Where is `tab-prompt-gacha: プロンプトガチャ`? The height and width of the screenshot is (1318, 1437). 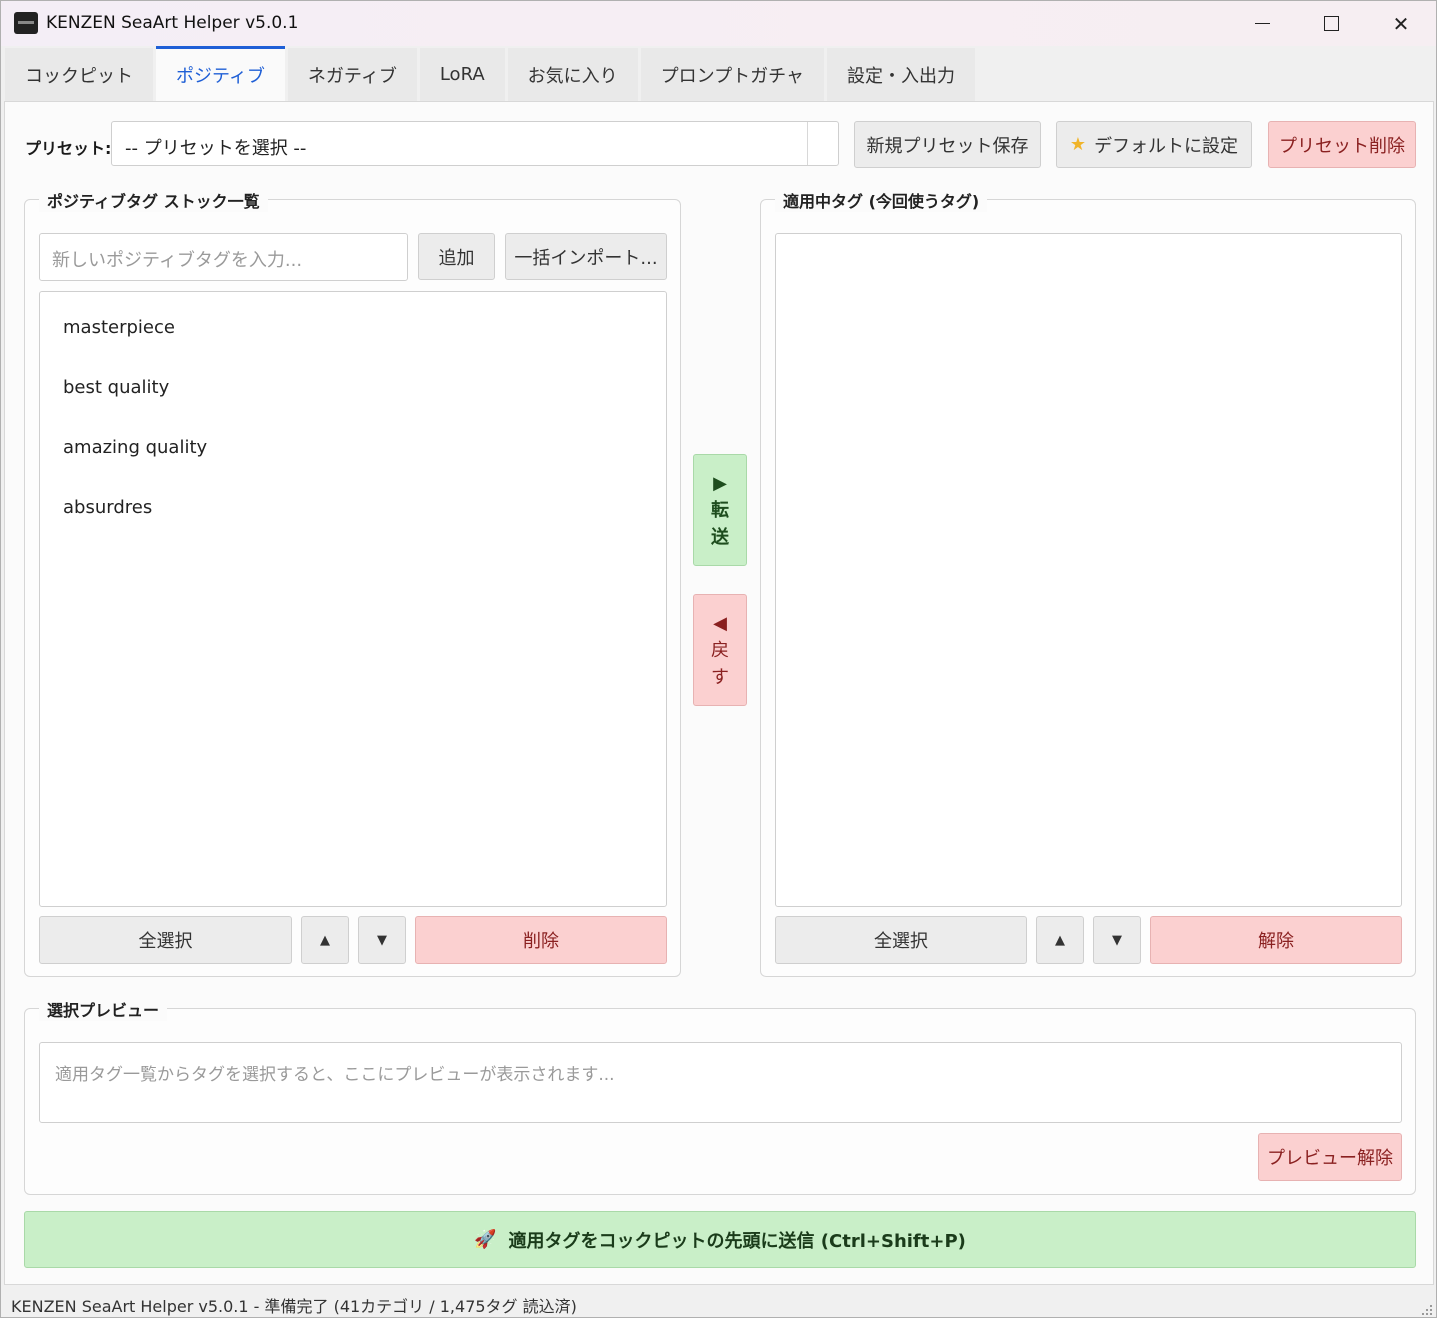
tab-prompt-gacha: プロンプトガチャ is located at coordinates (732, 74).